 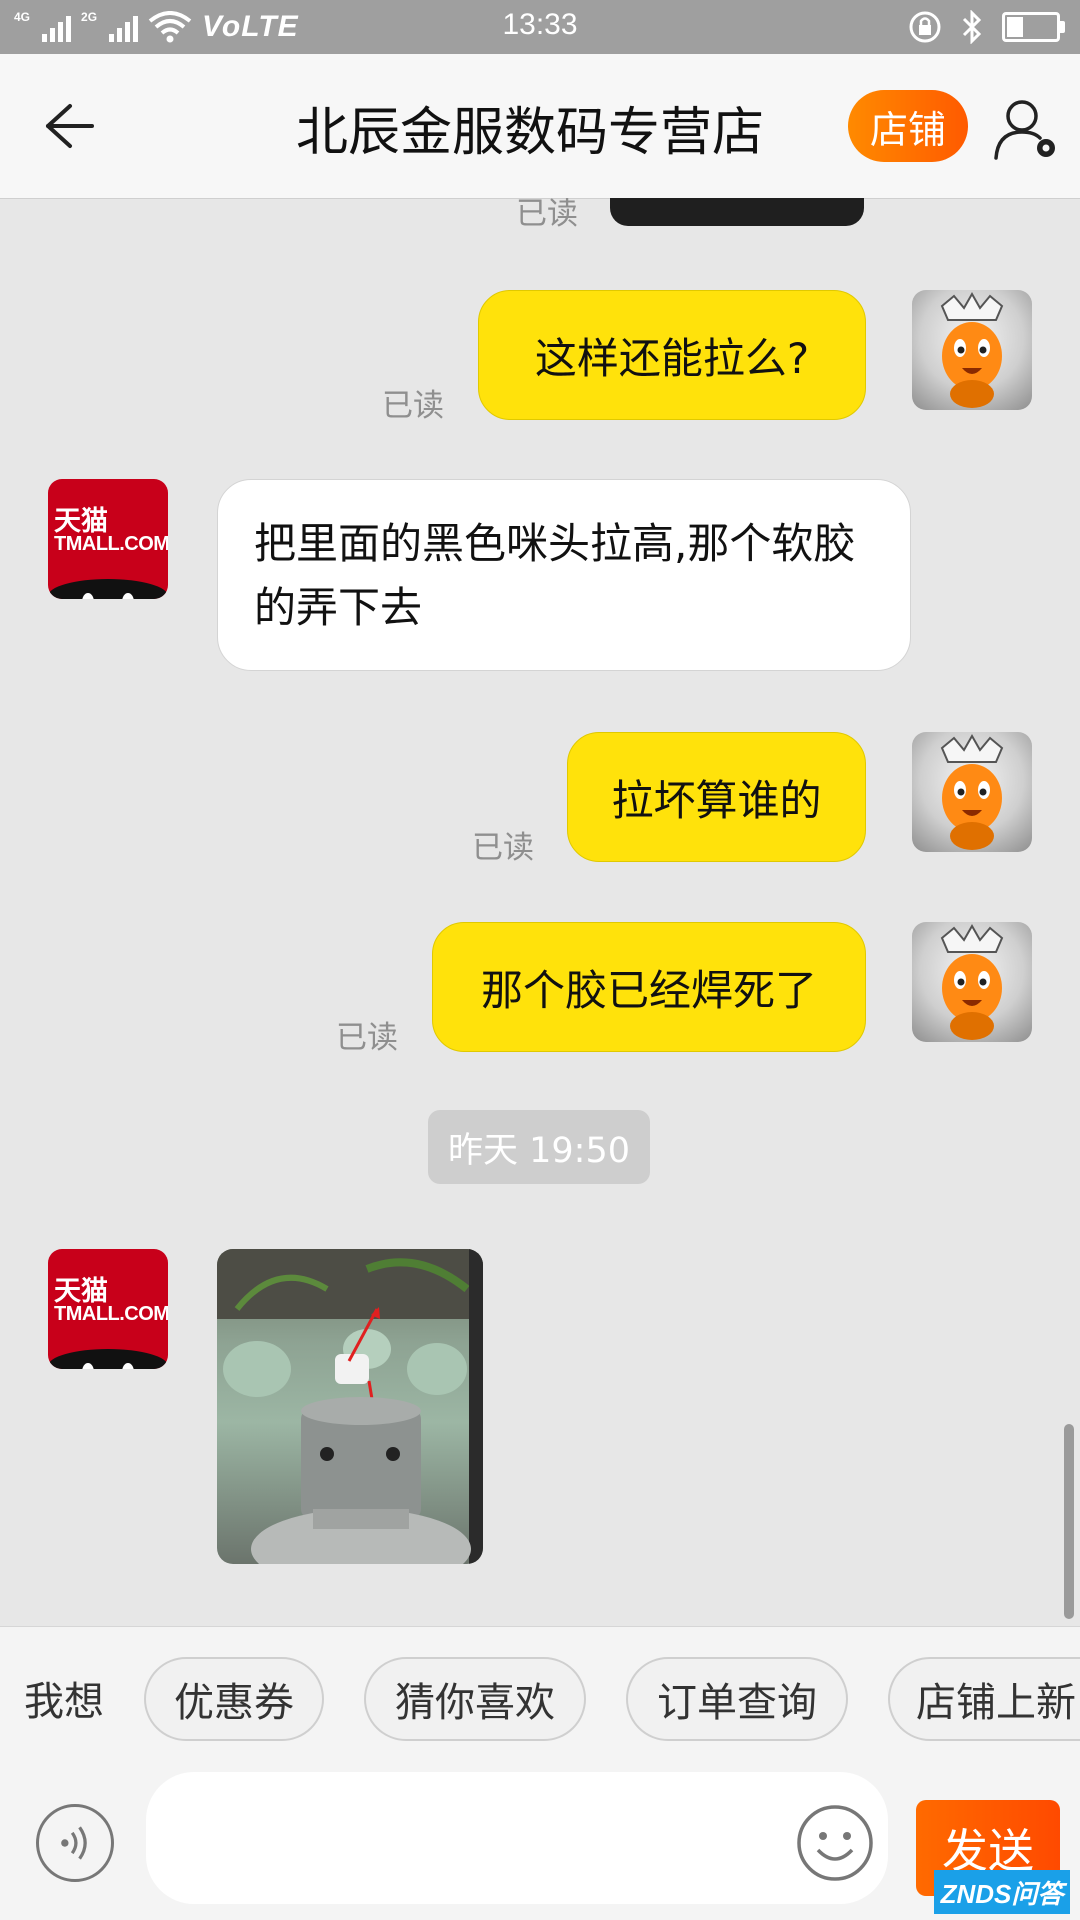 I want to click on watermark-logo: ZNDS问答, so click(x=1002, y=1892).